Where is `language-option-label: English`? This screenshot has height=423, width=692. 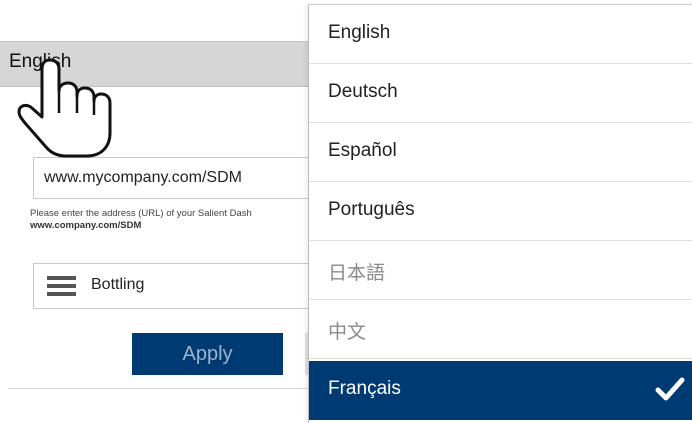
language-option-label: English is located at coordinates (359, 32).